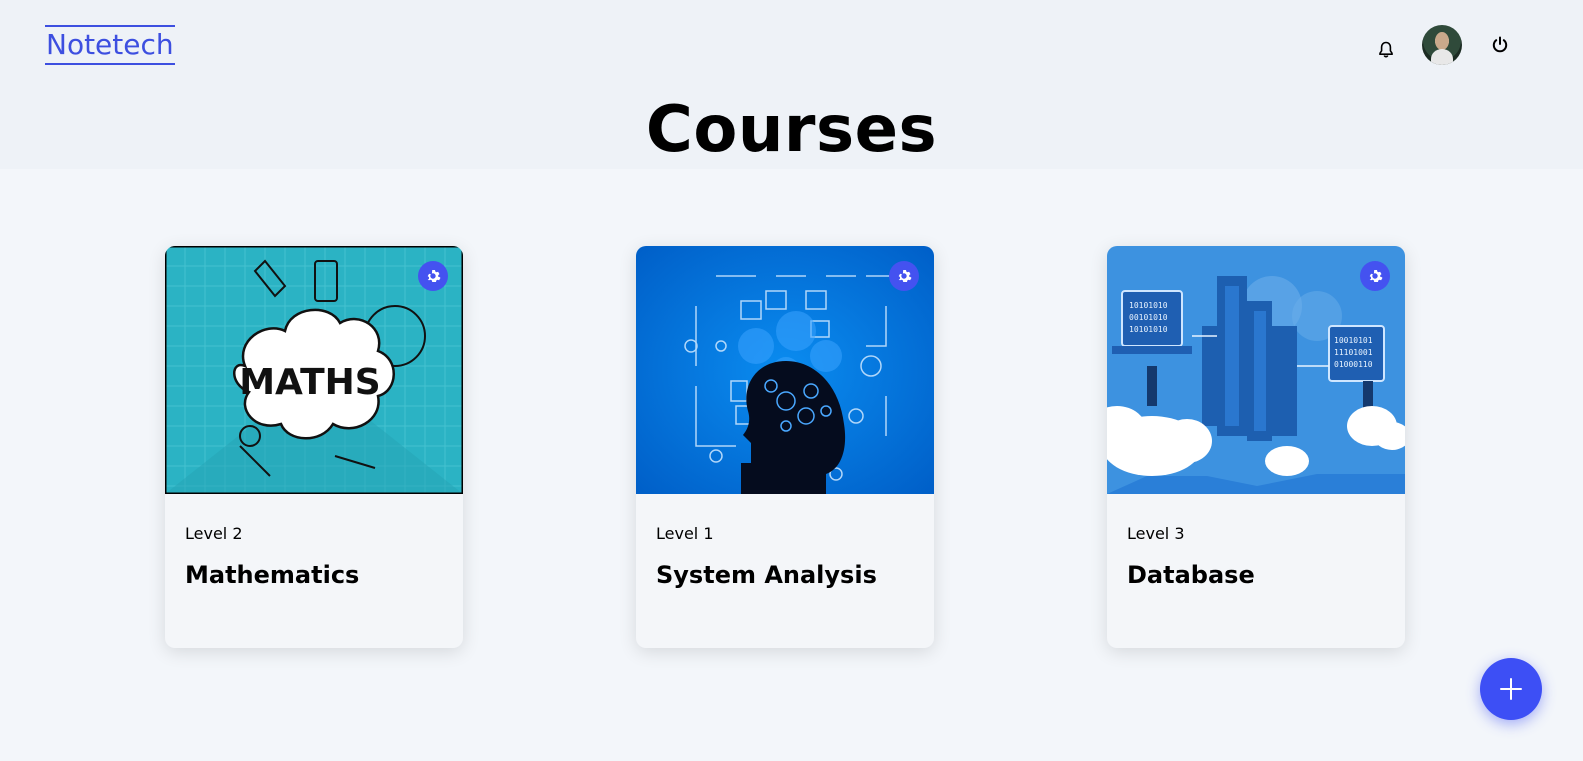 Image resolution: width=1583 pixels, height=761 pixels. I want to click on course-image-system-analysis, so click(785, 370).